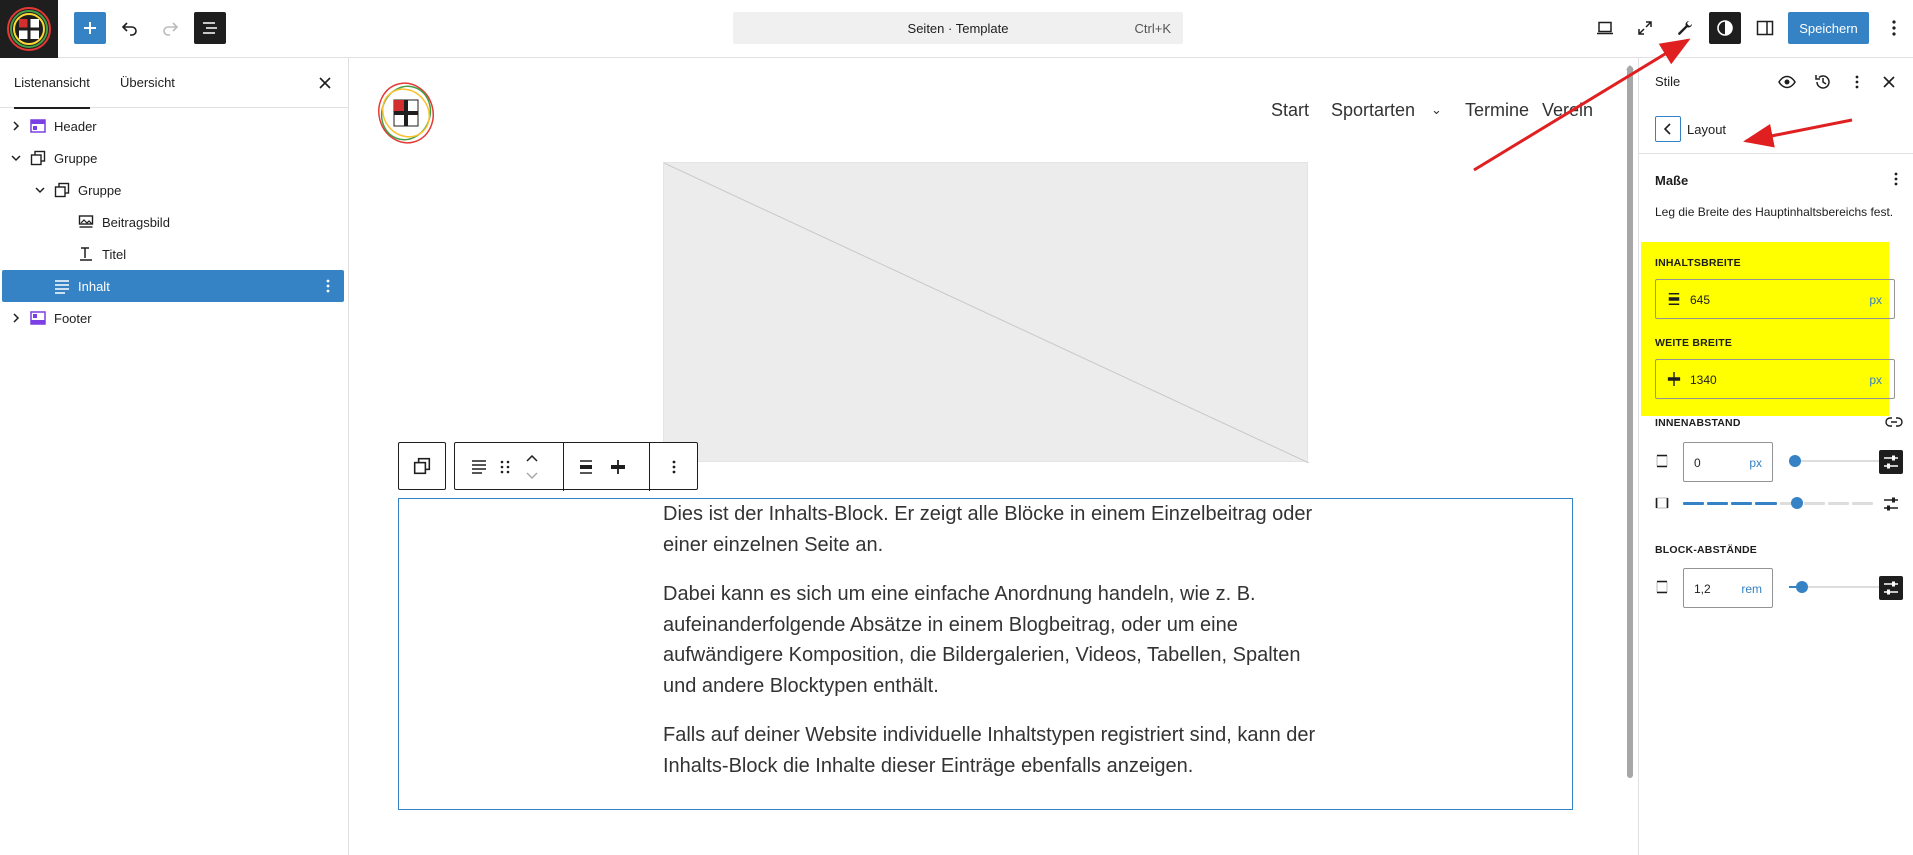 The height and width of the screenshot is (855, 1913). I want to click on scroll-up-arrow-icon, so click(1630, 64).